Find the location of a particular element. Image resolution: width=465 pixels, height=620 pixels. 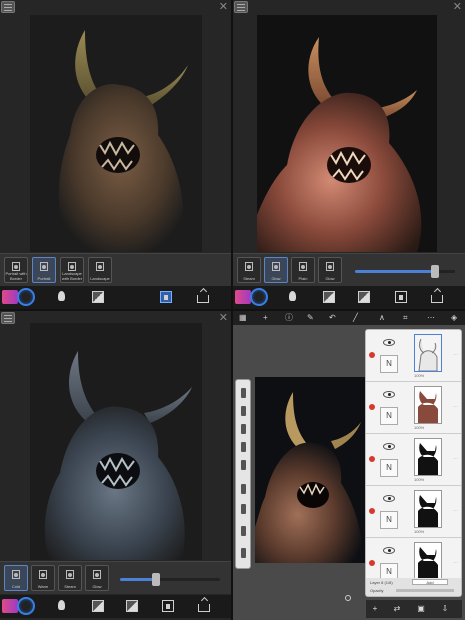

fill-icon is located at coordinates (243, 531).